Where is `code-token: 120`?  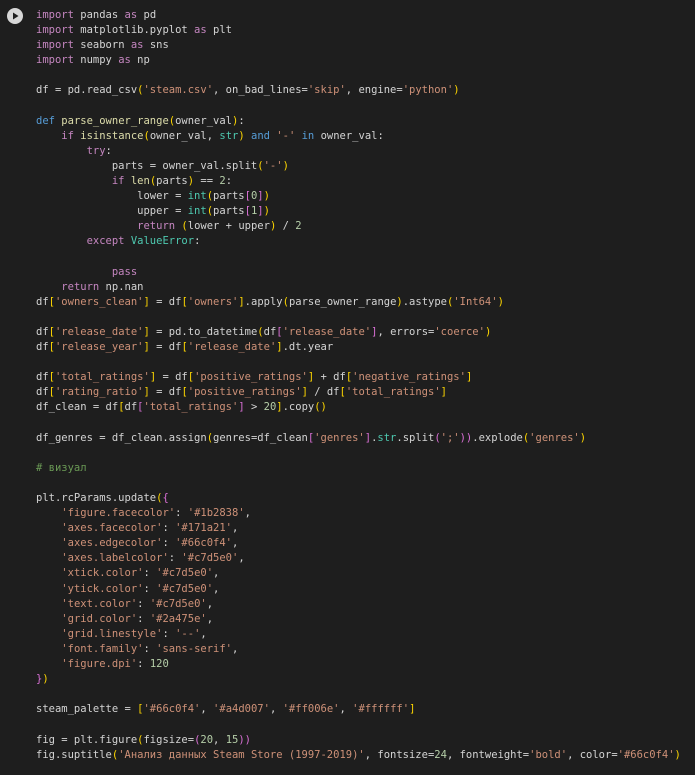
code-token: 120 is located at coordinates (159, 664).